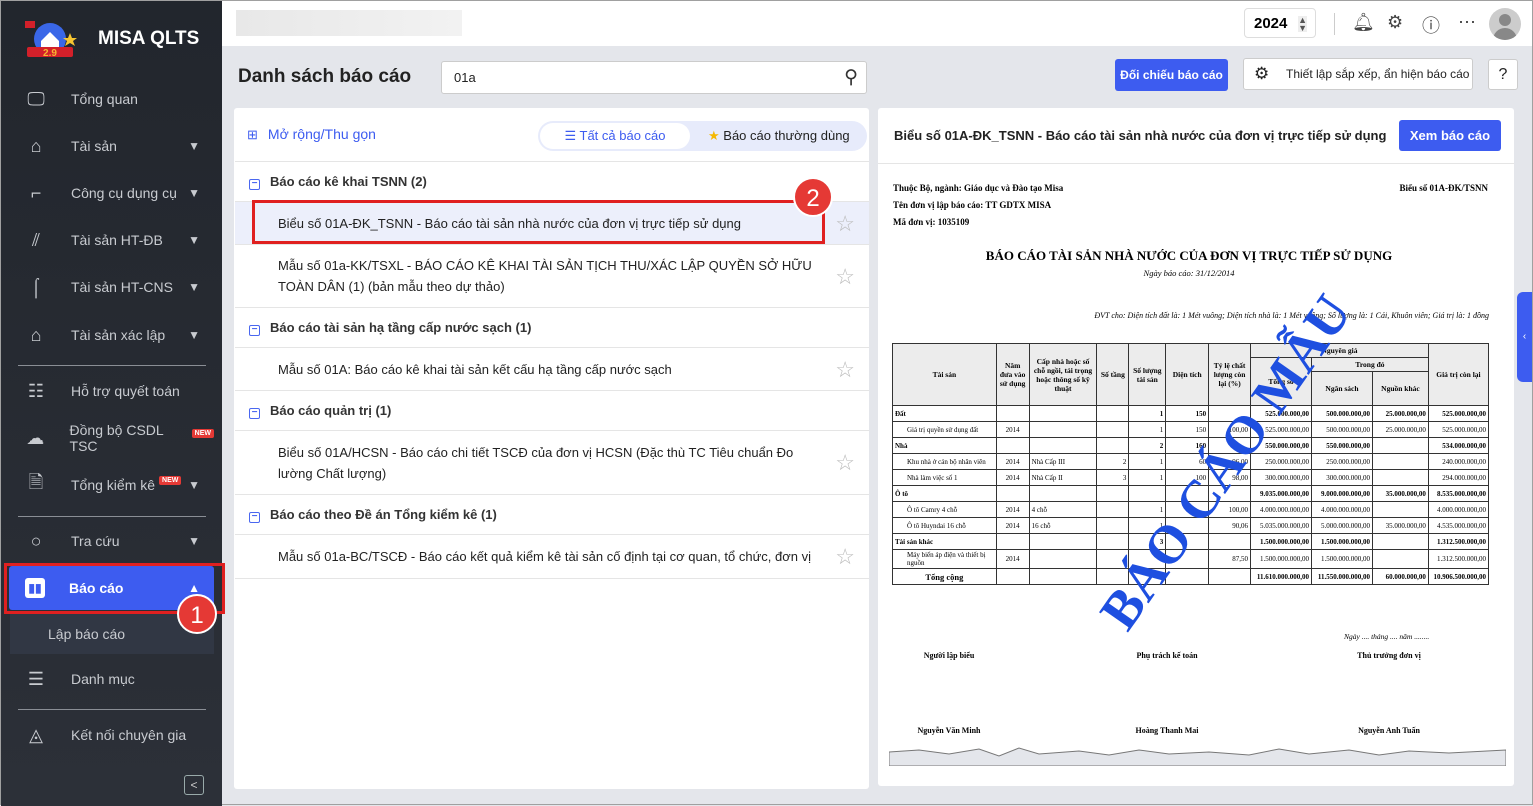  What do you see at coordinates (1467, 22) in the screenshot?
I see `more-icon: ⋯` at bounding box center [1467, 22].